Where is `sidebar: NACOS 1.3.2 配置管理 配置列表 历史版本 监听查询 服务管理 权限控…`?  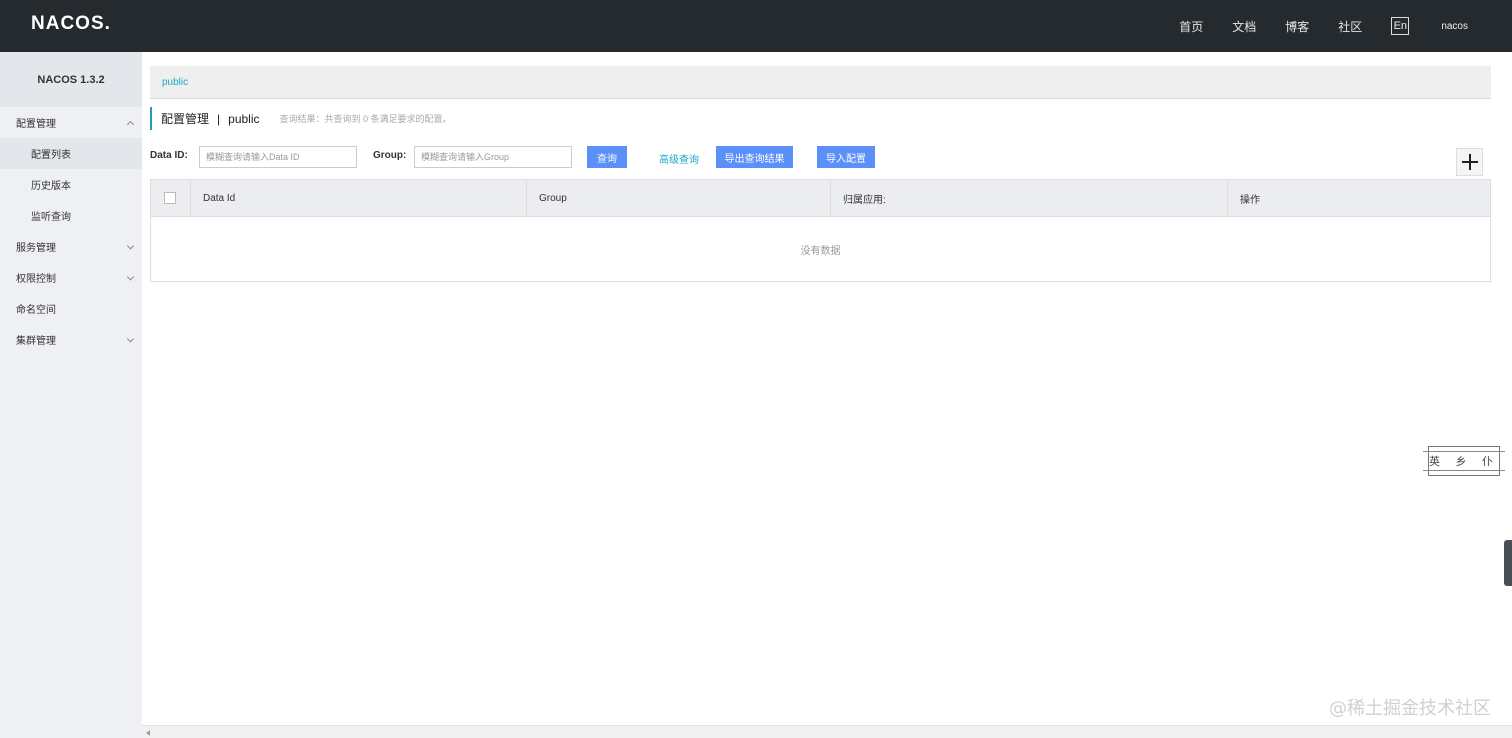 sidebar: NACOS 1.3.2 配置管理 配置列表 历史版本 监听查询 服务管理 权限控… is located at coordinates (71, 395).